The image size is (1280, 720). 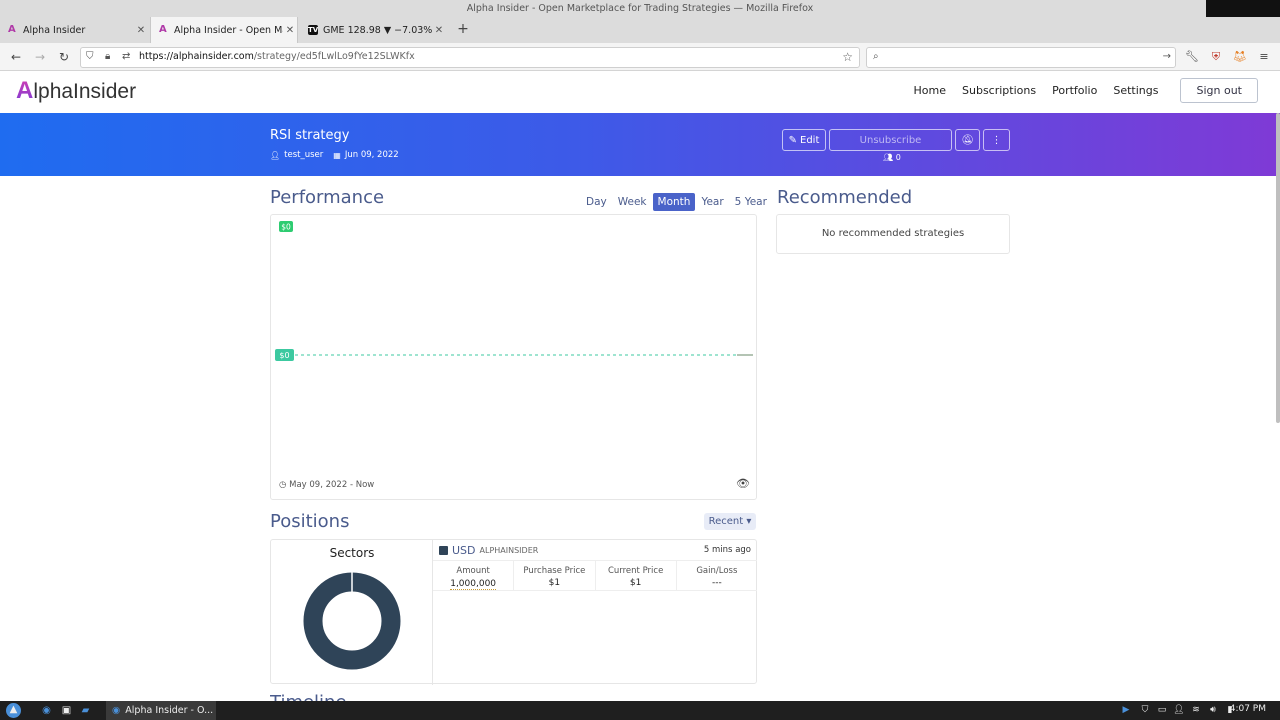 I want to click on strategy-title: RSI strategy, so click(x=310, y=135).